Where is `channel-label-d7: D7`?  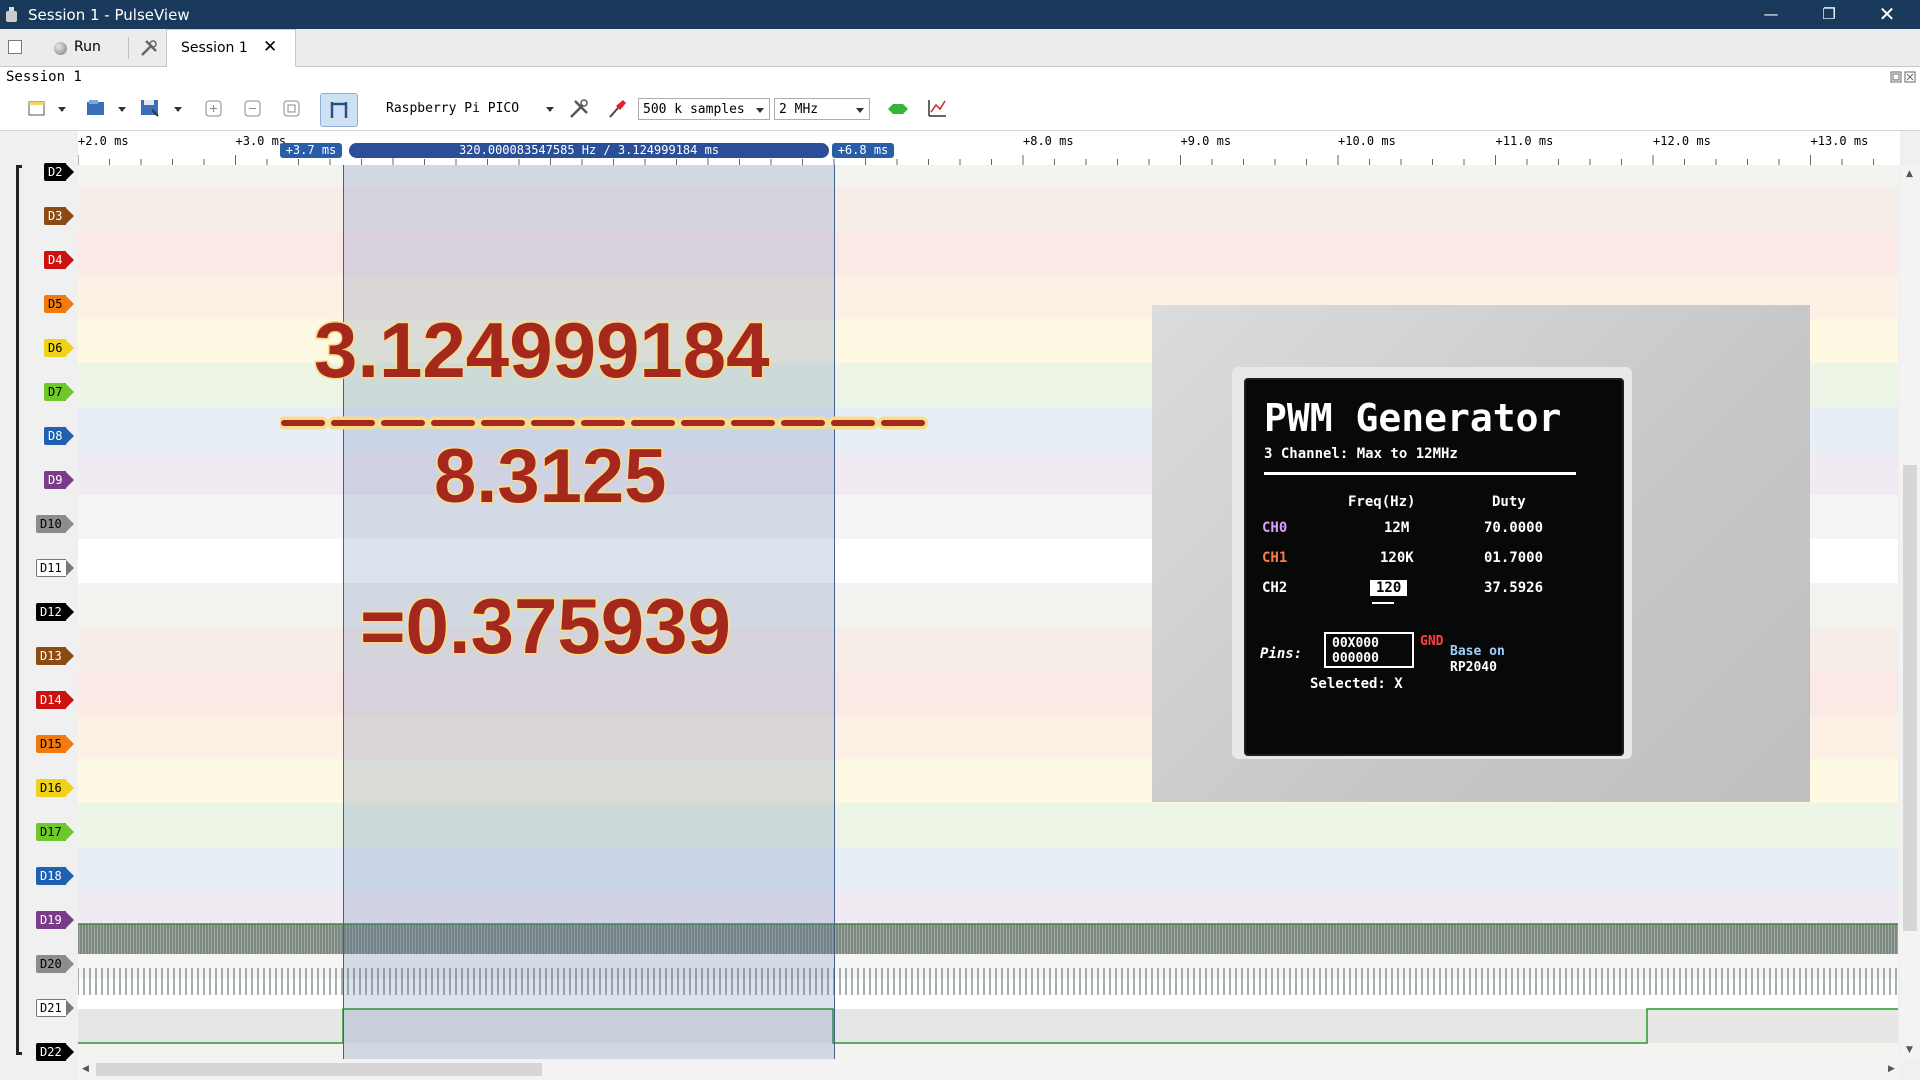 channel-label-d7: D7 is located at coordinates (60, 392).